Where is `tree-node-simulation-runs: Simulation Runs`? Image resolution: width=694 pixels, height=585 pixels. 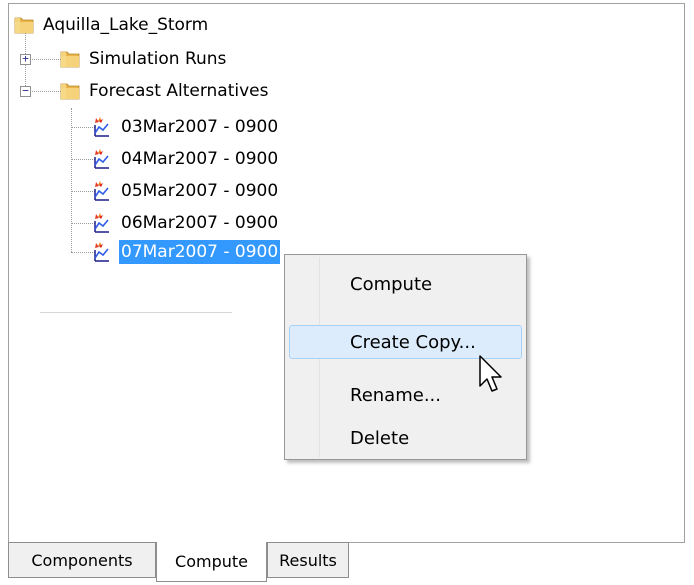
tree-node-simulation-runs: Simulation Runs is located at coordinates (143, 59).